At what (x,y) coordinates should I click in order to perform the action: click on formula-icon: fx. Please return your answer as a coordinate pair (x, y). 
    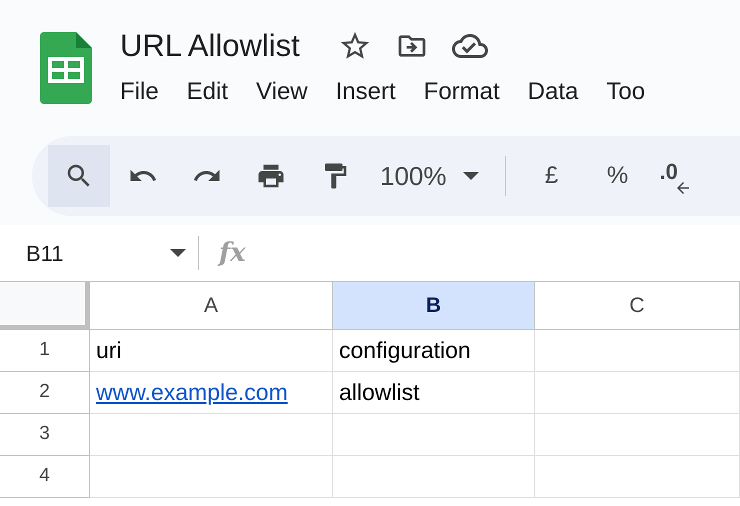
    Looking at the image, I should click on (232, 253).